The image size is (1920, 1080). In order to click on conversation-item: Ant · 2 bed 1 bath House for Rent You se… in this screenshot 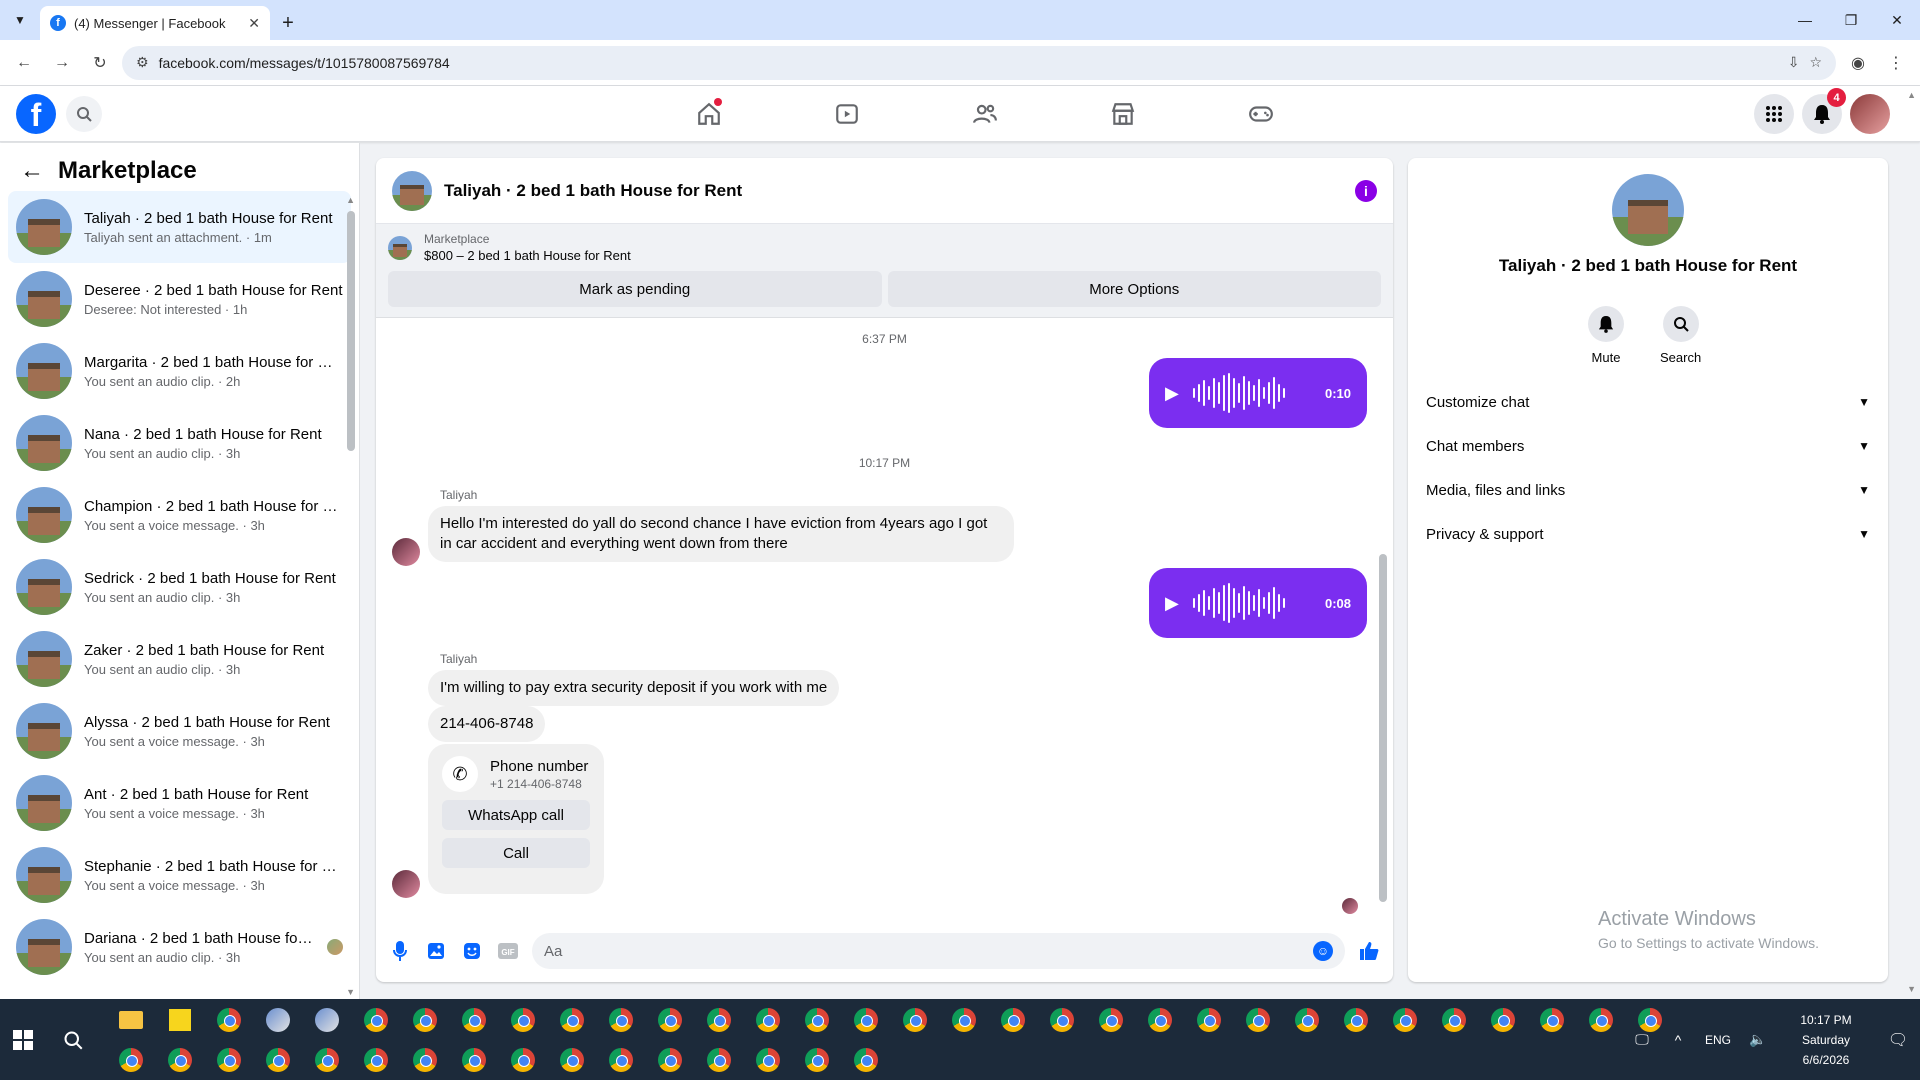, I will do `click(179, 803)`.